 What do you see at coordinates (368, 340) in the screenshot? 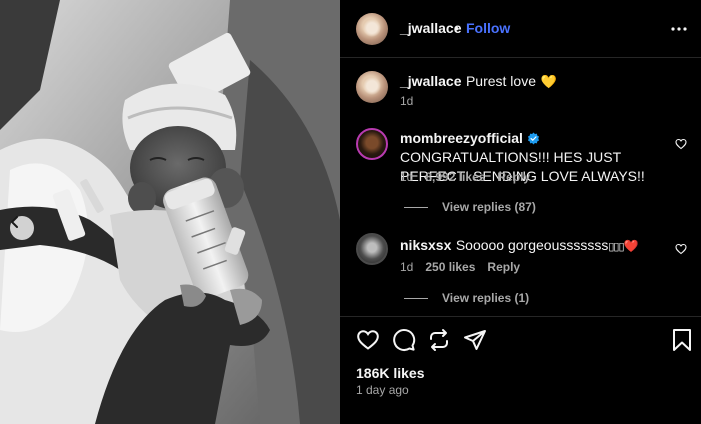
I see `like-heart-icon` at bounding box center [368, 340].